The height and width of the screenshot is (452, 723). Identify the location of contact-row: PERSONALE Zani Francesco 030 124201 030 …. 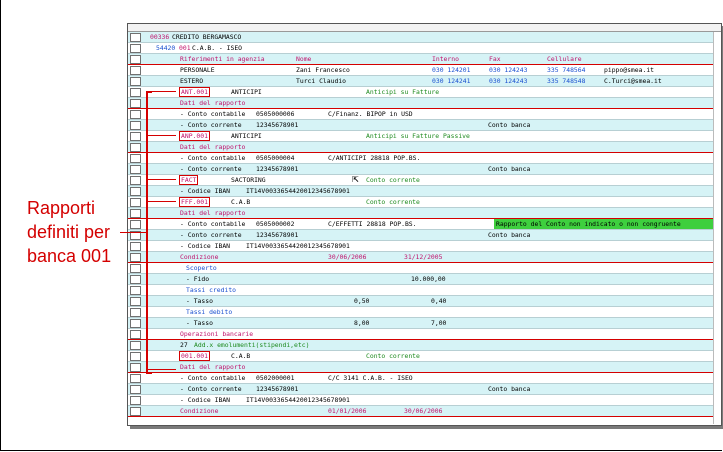
(420, 70).